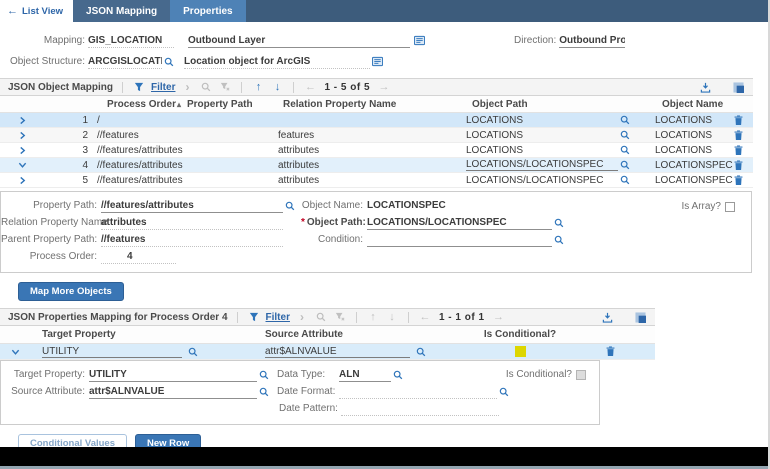 The width and height of the screenshot is (770, 469). What do you see at coordinates (299, 41) in the screenshot?
I see `mapping-description-field: Outbound Layer` at bounding box center [299, 41].